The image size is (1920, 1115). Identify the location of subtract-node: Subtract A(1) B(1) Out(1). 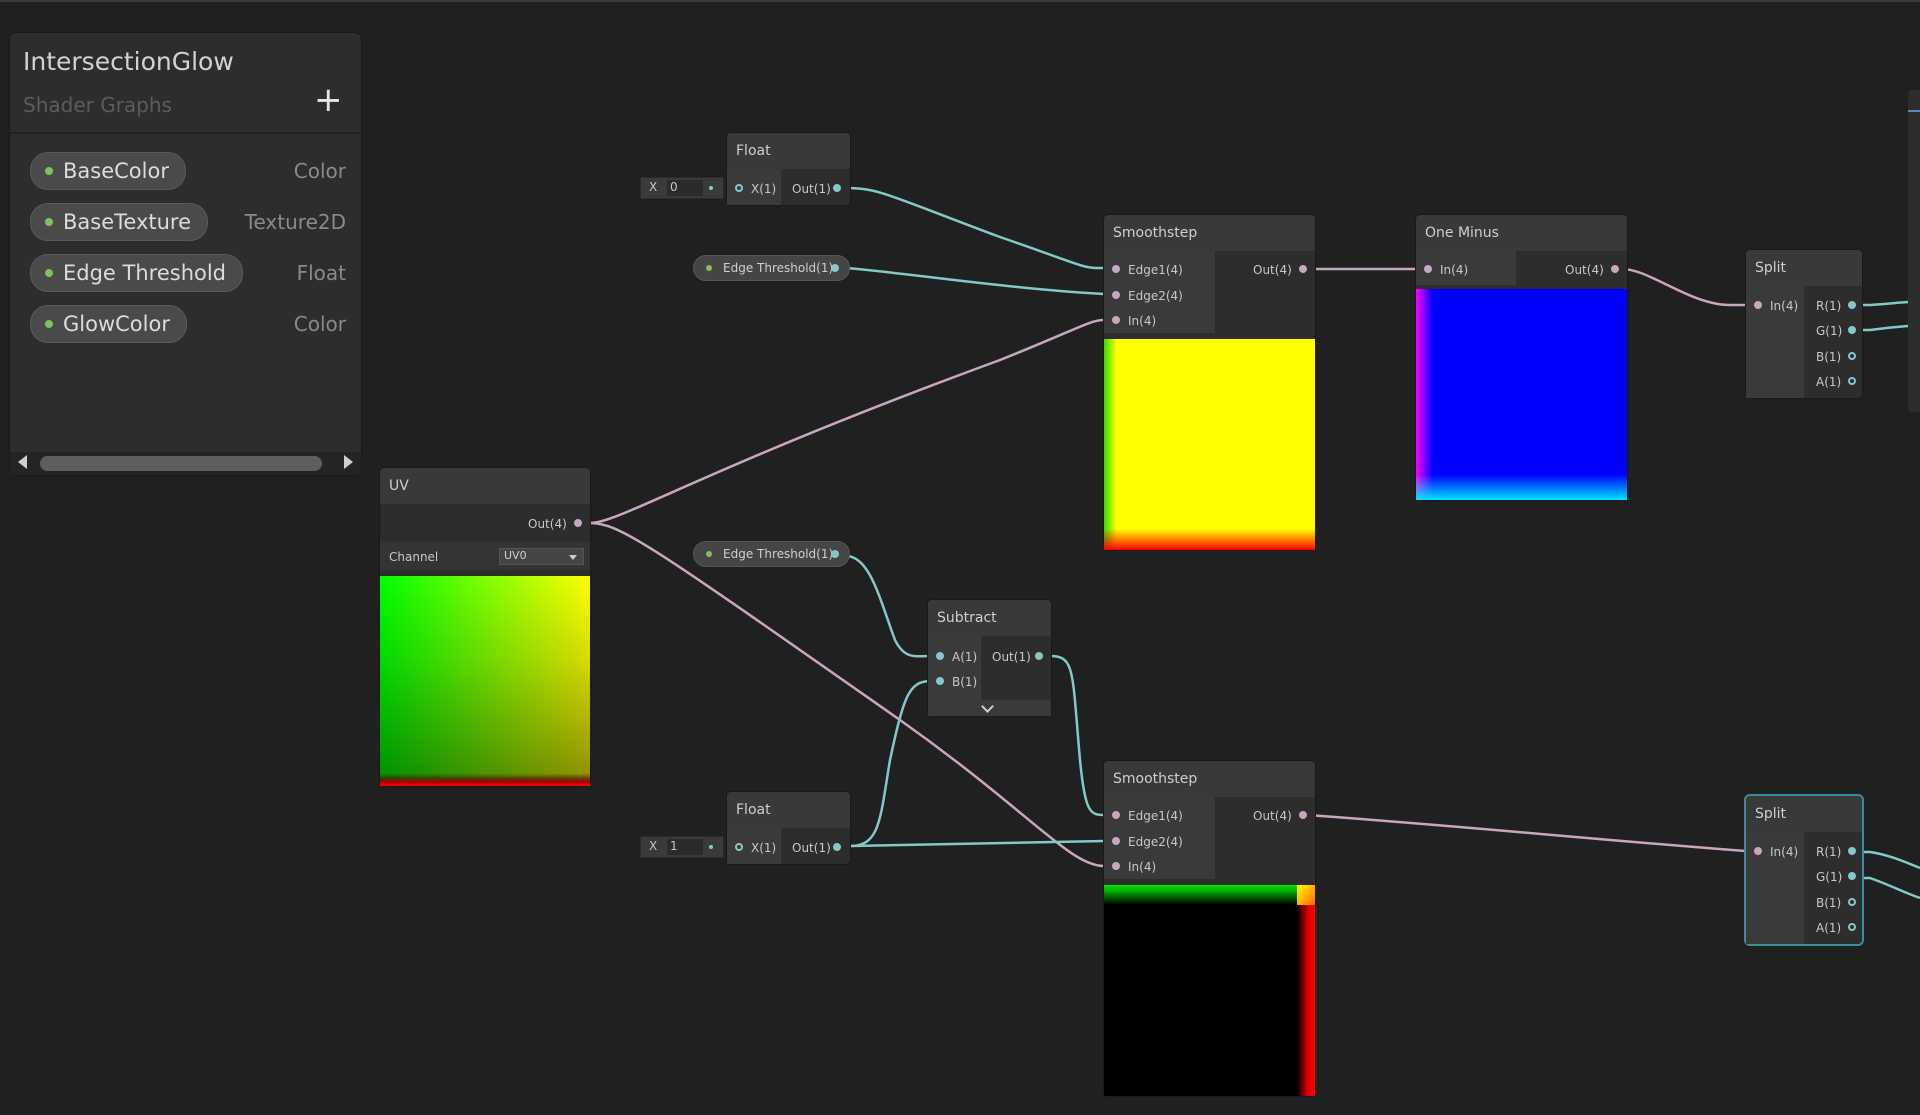
(989, 658).